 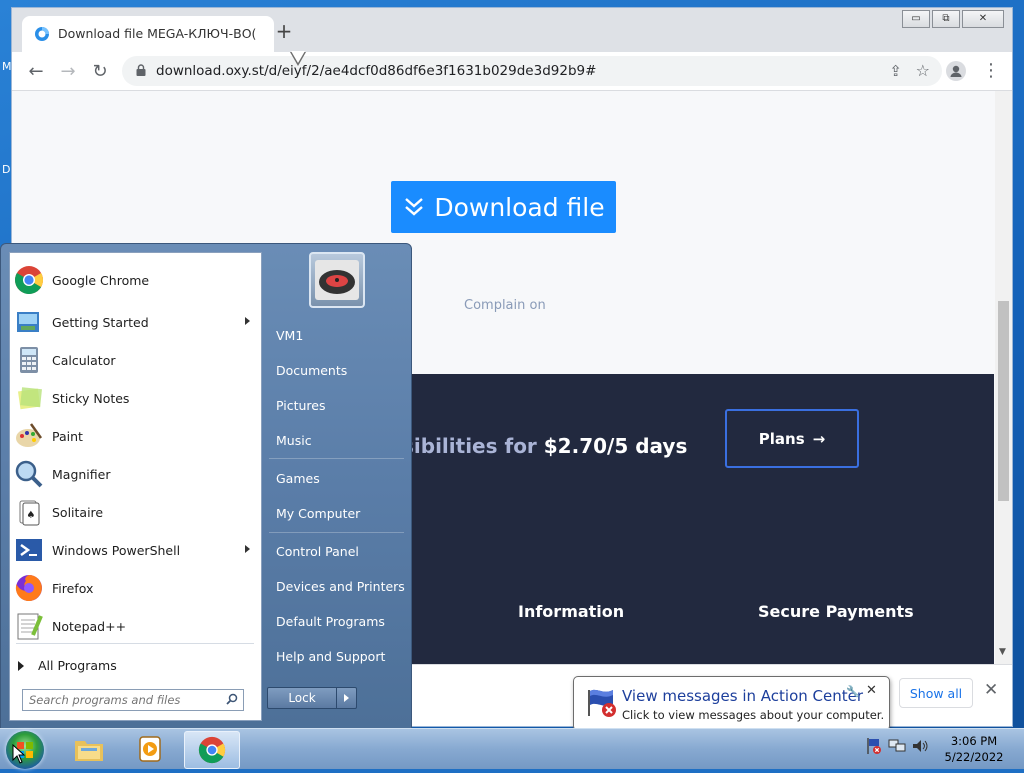 What do you see at coordinates (330, 621) in the screenshot?
I see `start-link-default-programs: Default Programs` at bounding box center [330, 621].